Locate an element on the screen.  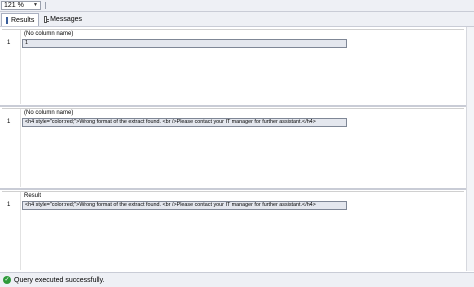
status-bar: ✓ Query executed successfully. is located at coordinates (237, 279).